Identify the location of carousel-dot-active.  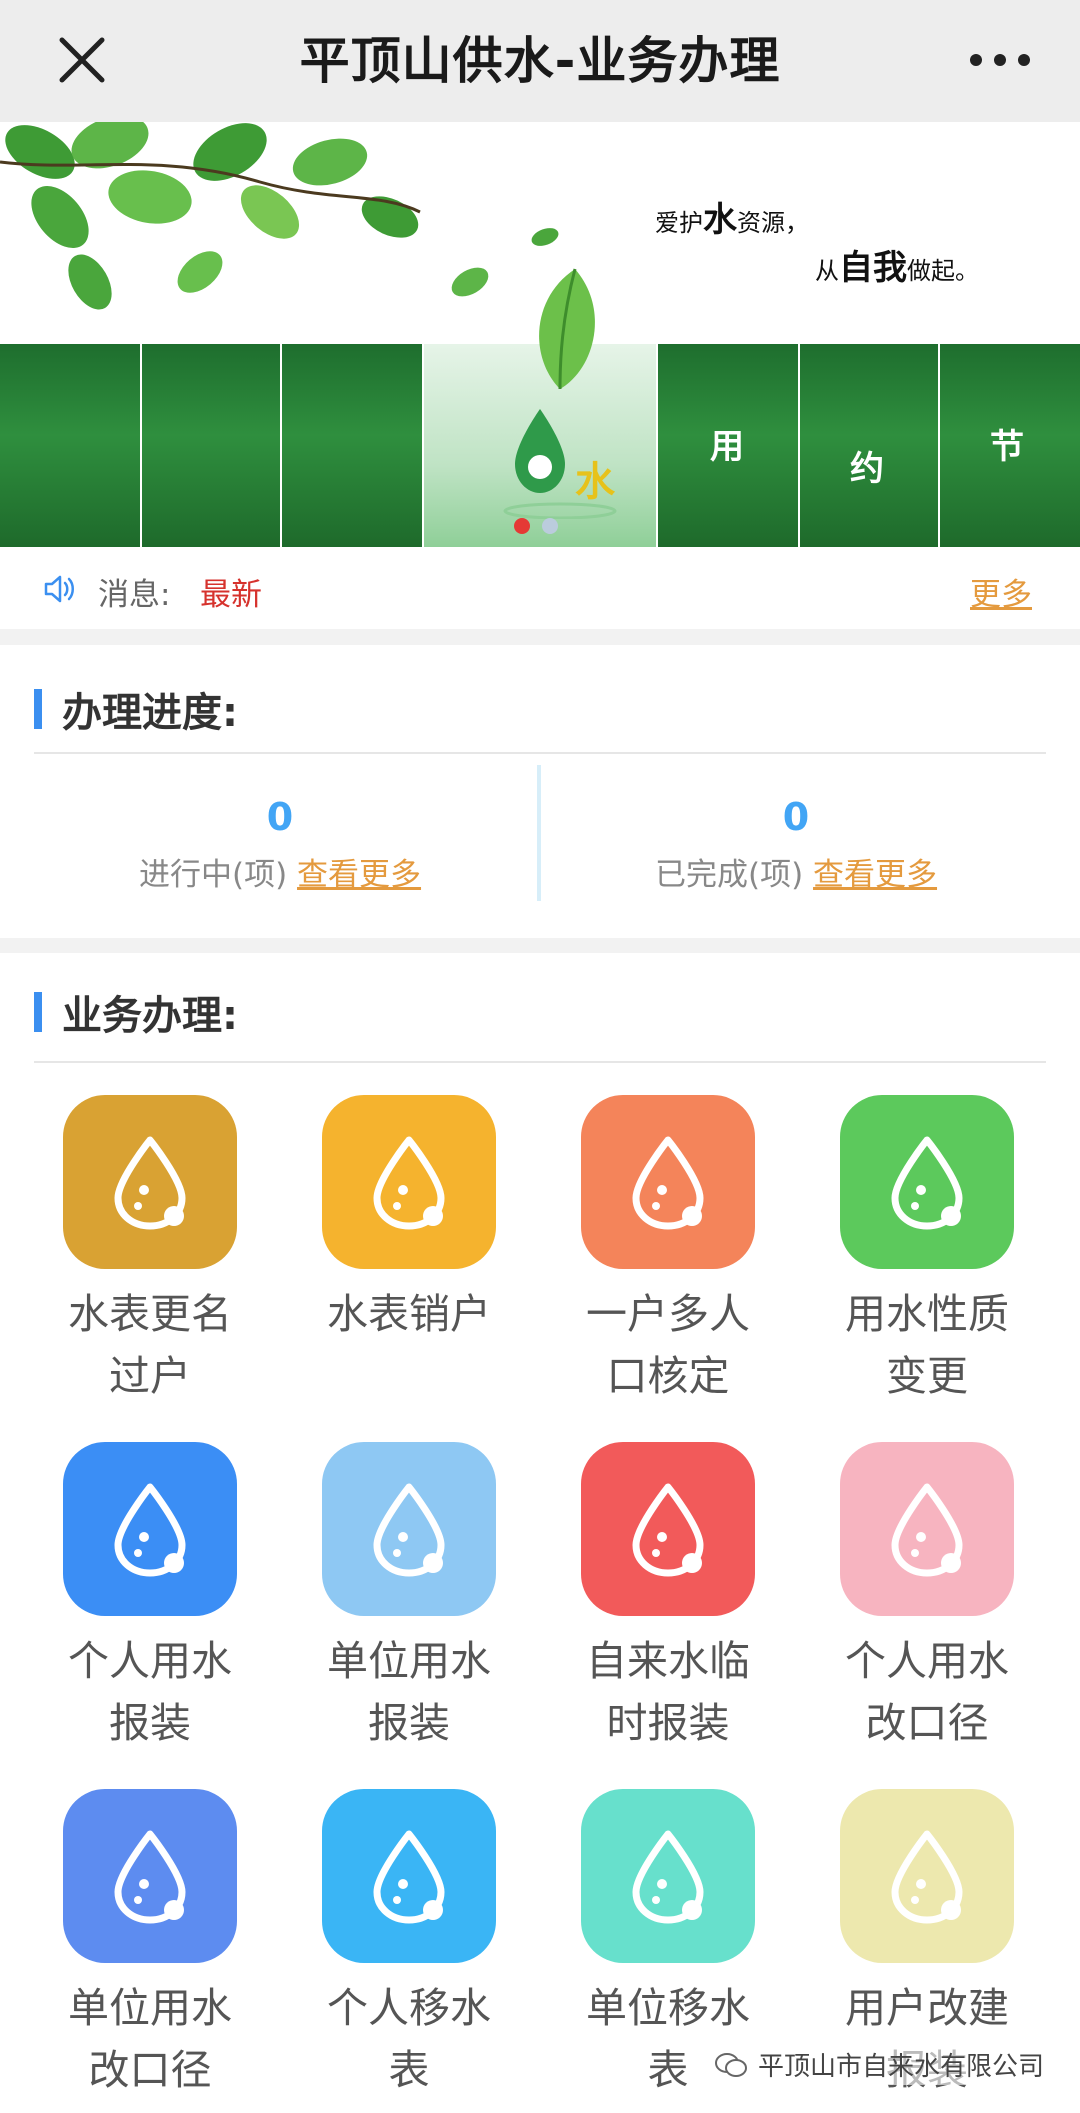
(522, 526).